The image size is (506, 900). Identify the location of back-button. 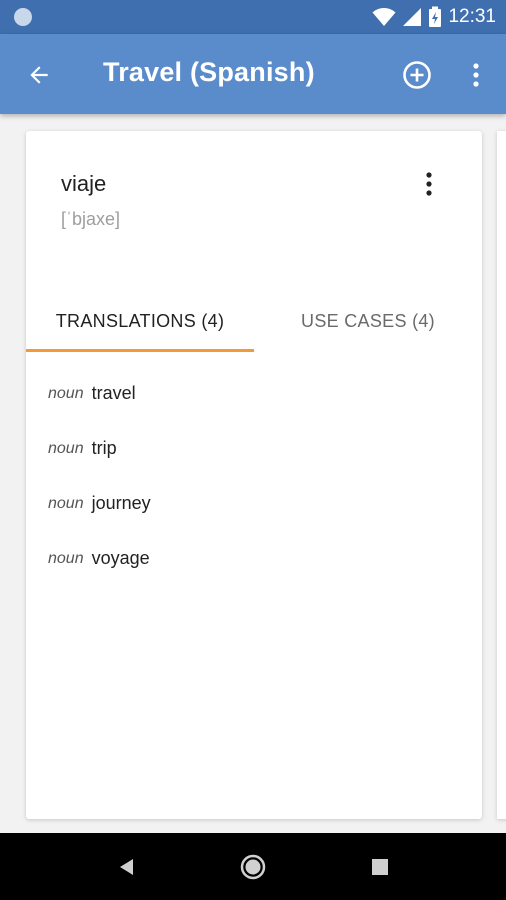
(39, 75).